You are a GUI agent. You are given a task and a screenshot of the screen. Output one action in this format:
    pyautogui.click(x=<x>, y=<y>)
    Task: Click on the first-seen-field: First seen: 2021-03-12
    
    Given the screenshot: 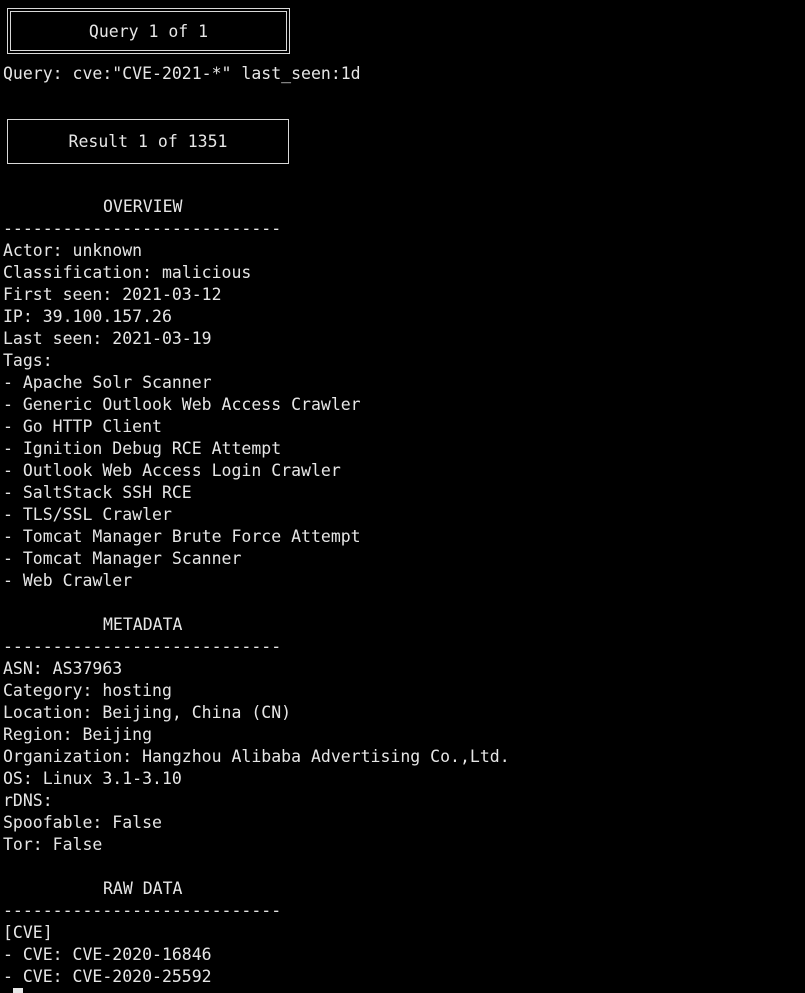 What is the action you would take?
    pyautogui.click(x=112, y=294)
    